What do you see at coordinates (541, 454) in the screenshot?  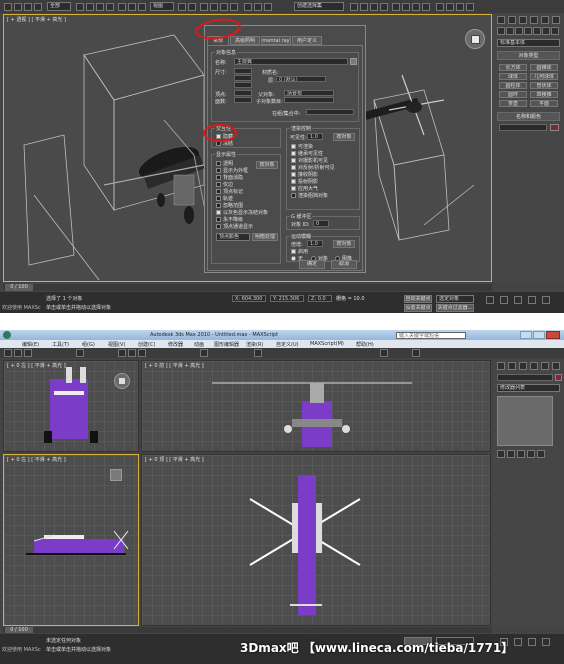 I see `configure-modifier-sets-icon` at bounding box center [541, 454].